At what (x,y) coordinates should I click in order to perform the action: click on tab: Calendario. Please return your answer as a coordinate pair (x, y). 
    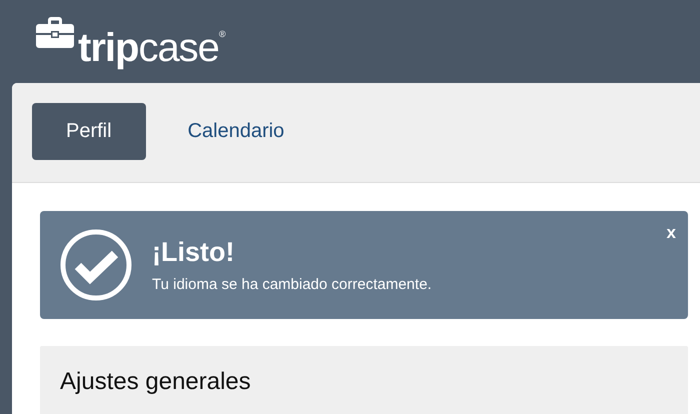
    Looking at the image, I should click on (236, 131).